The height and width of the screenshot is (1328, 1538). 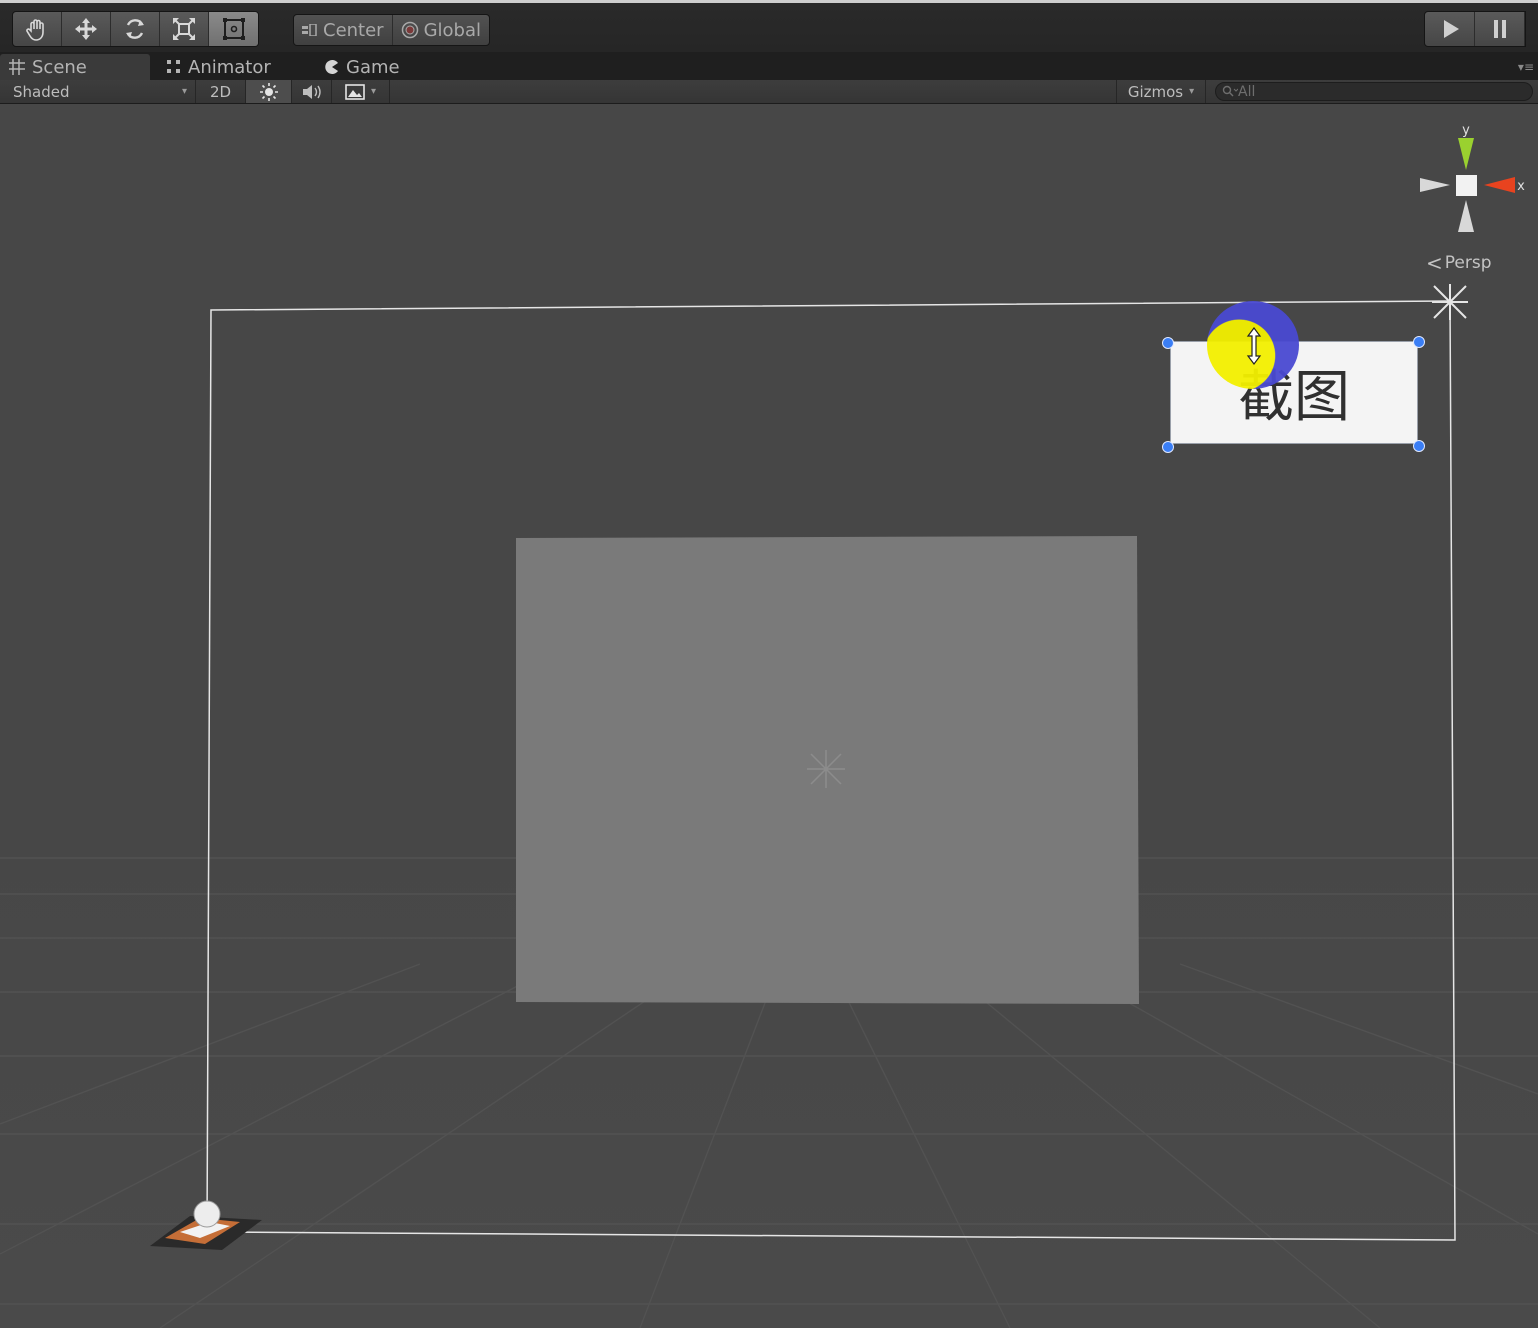 I want to click on projection-label: Persp, so click(x=1468, y=263).